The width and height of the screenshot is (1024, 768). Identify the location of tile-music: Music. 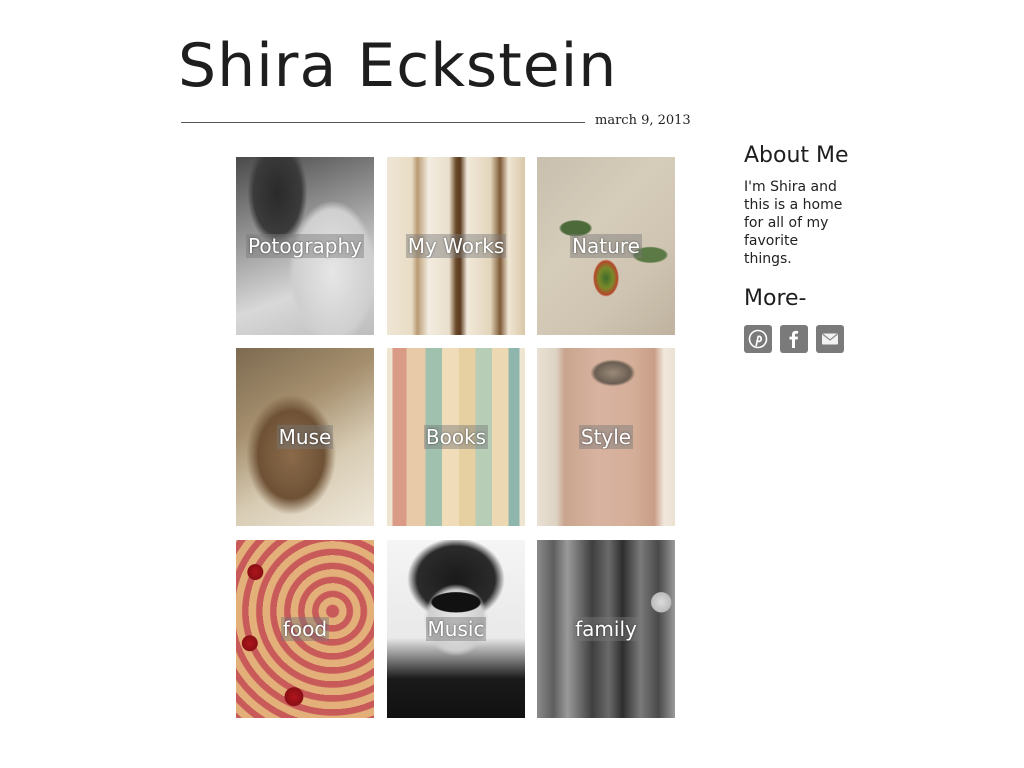
(456, 629).